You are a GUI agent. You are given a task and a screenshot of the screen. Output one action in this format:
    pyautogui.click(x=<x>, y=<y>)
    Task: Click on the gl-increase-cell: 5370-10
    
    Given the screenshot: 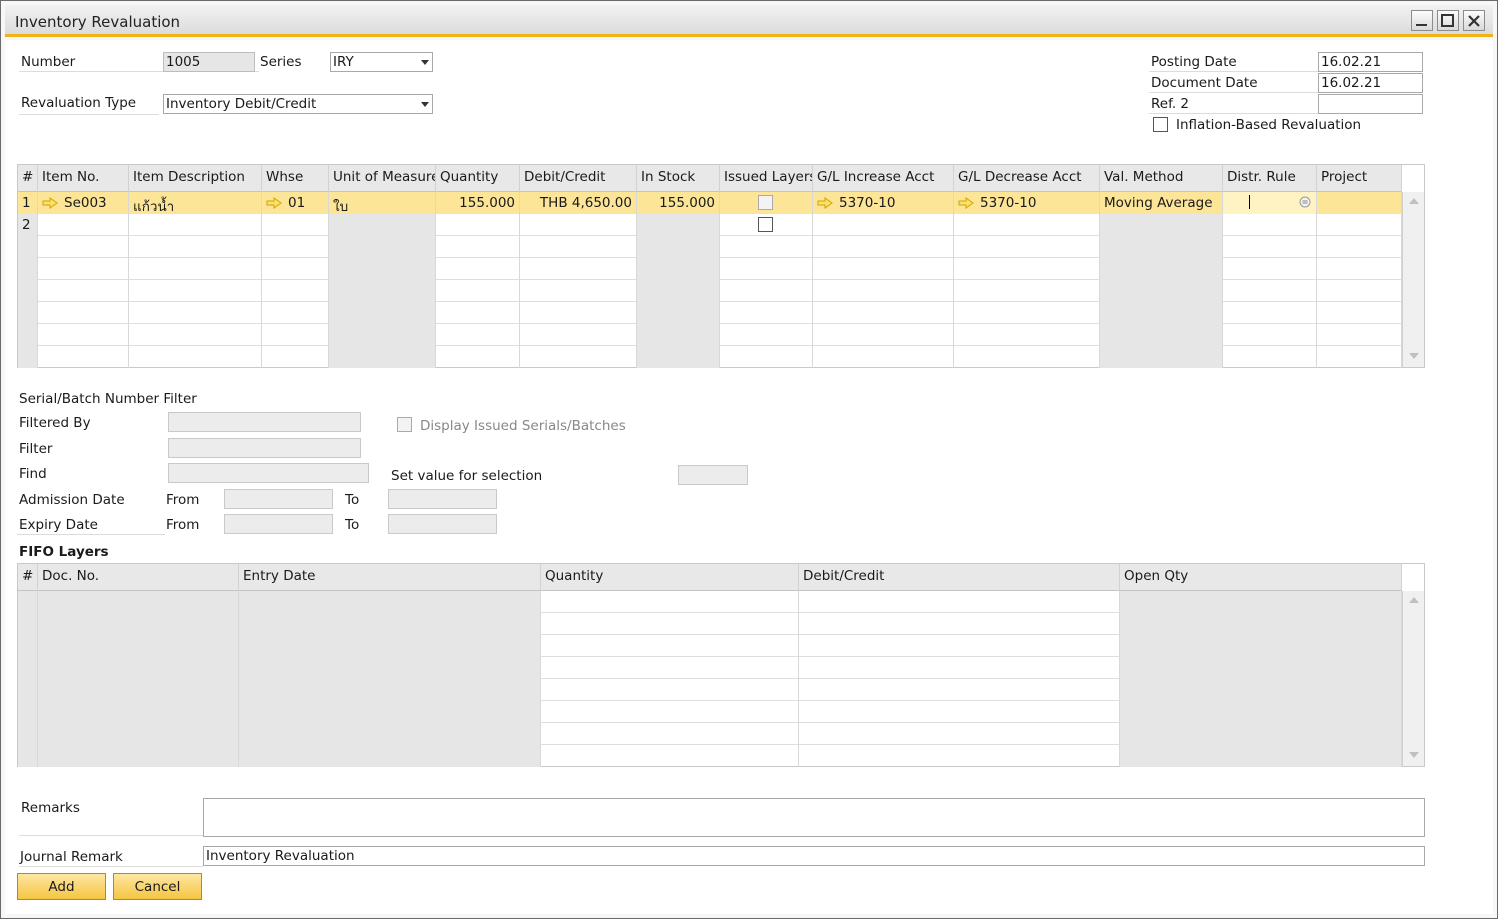 What is the action you would take?
    pyautogui.click(x=883, y=203)
    